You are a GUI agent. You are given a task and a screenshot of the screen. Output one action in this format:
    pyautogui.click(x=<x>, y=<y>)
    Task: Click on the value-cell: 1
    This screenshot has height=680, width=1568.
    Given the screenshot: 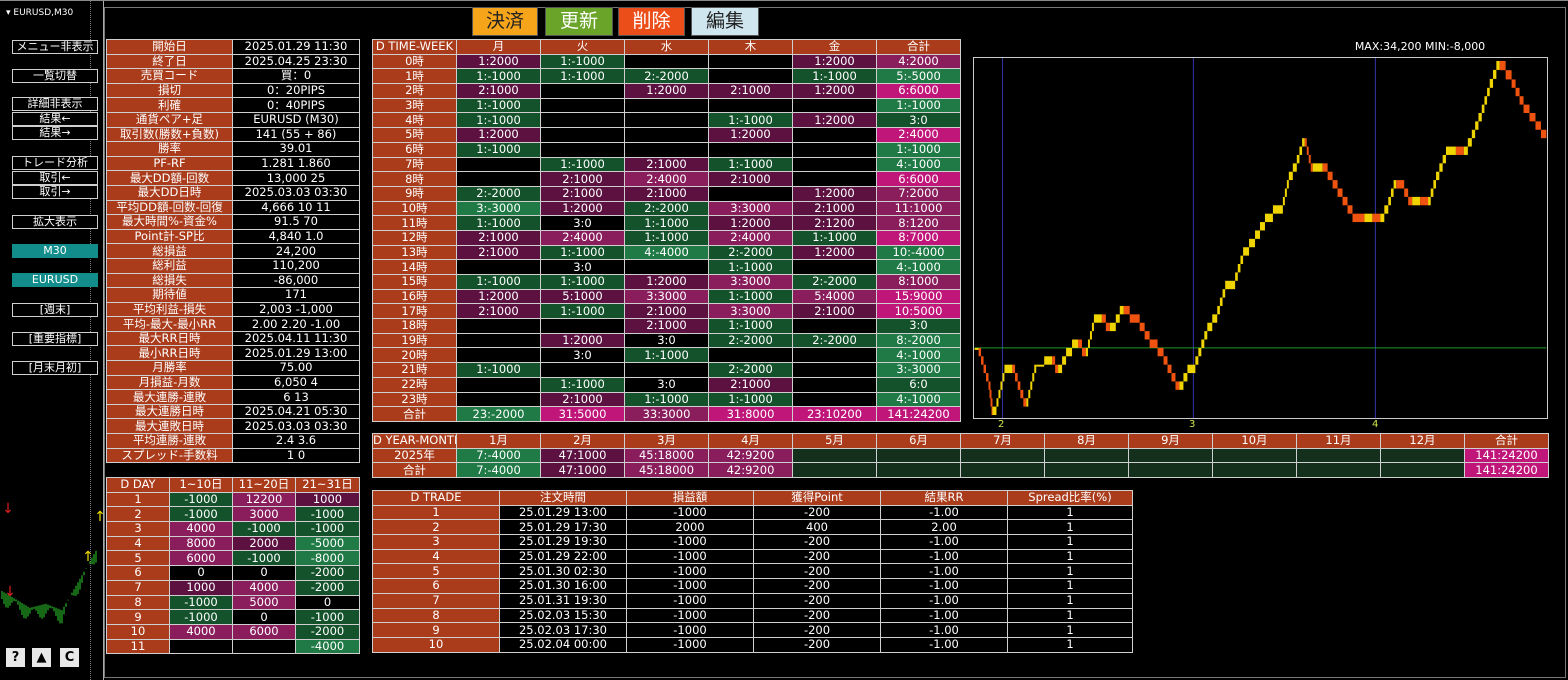 What is the action you would take?
    pyautogui.click(x=1070, y=644)
    